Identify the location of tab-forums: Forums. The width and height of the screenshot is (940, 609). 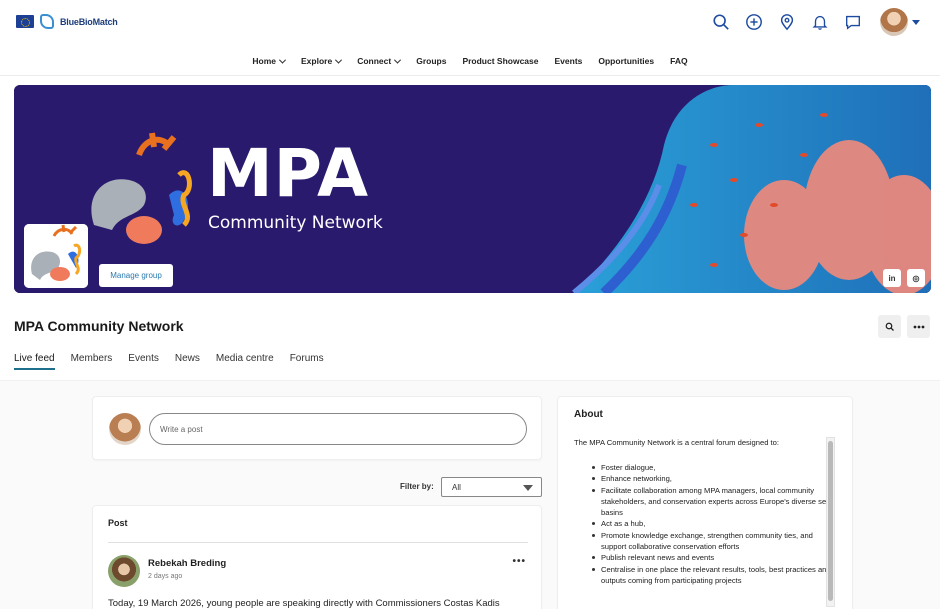
(307, 361).